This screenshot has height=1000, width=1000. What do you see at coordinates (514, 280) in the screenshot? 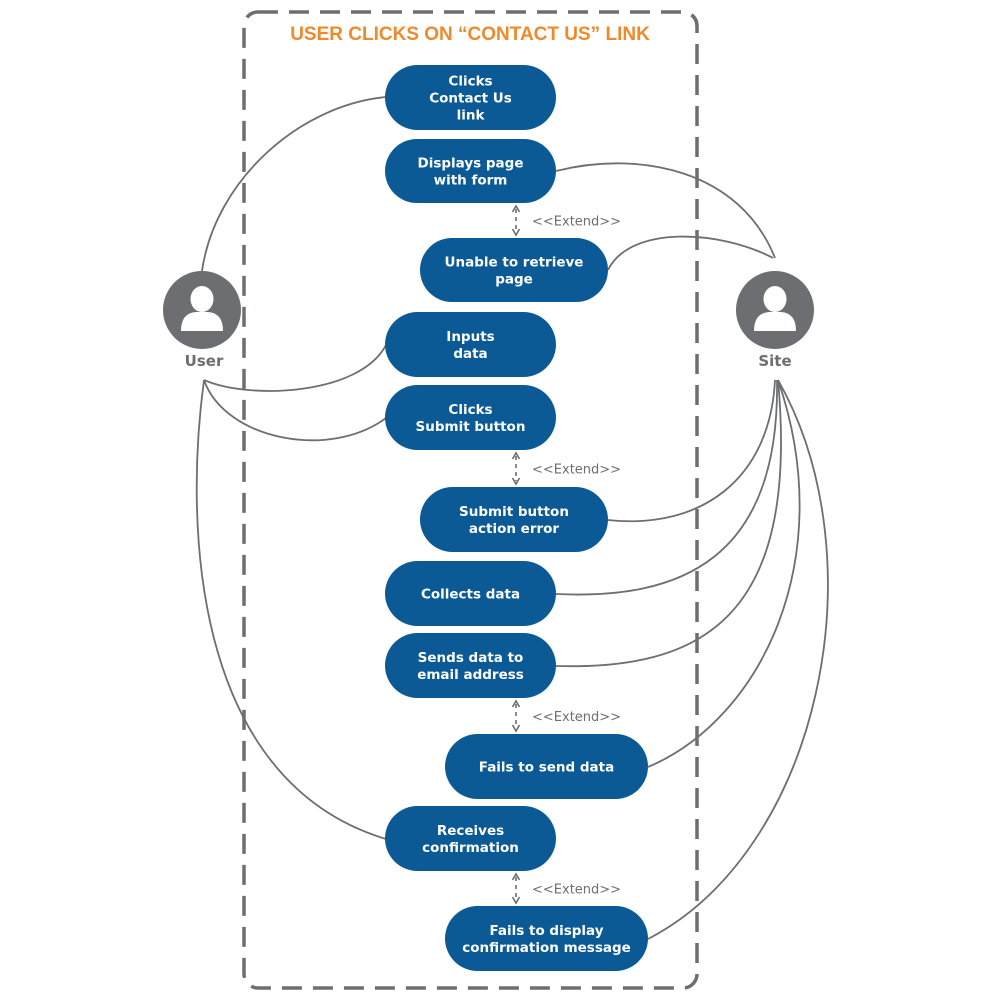
I see `use-case-label: page` at bounding box center [514, 280].